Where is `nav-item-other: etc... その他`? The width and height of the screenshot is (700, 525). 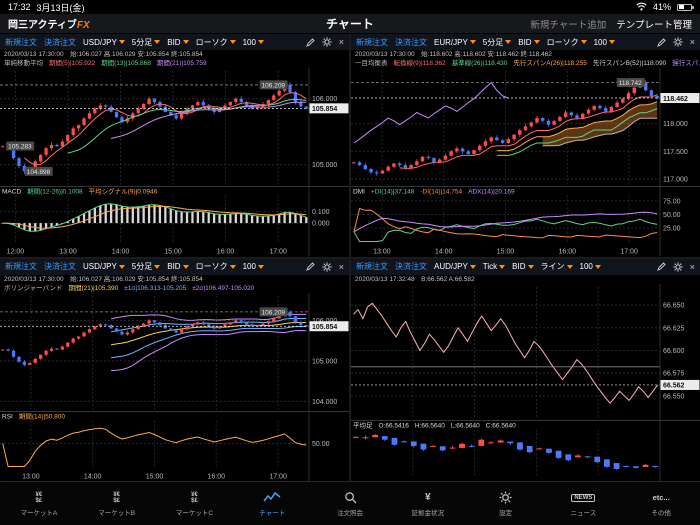
nav-item-other: etc... その他 is located at coordinates (661, 503).